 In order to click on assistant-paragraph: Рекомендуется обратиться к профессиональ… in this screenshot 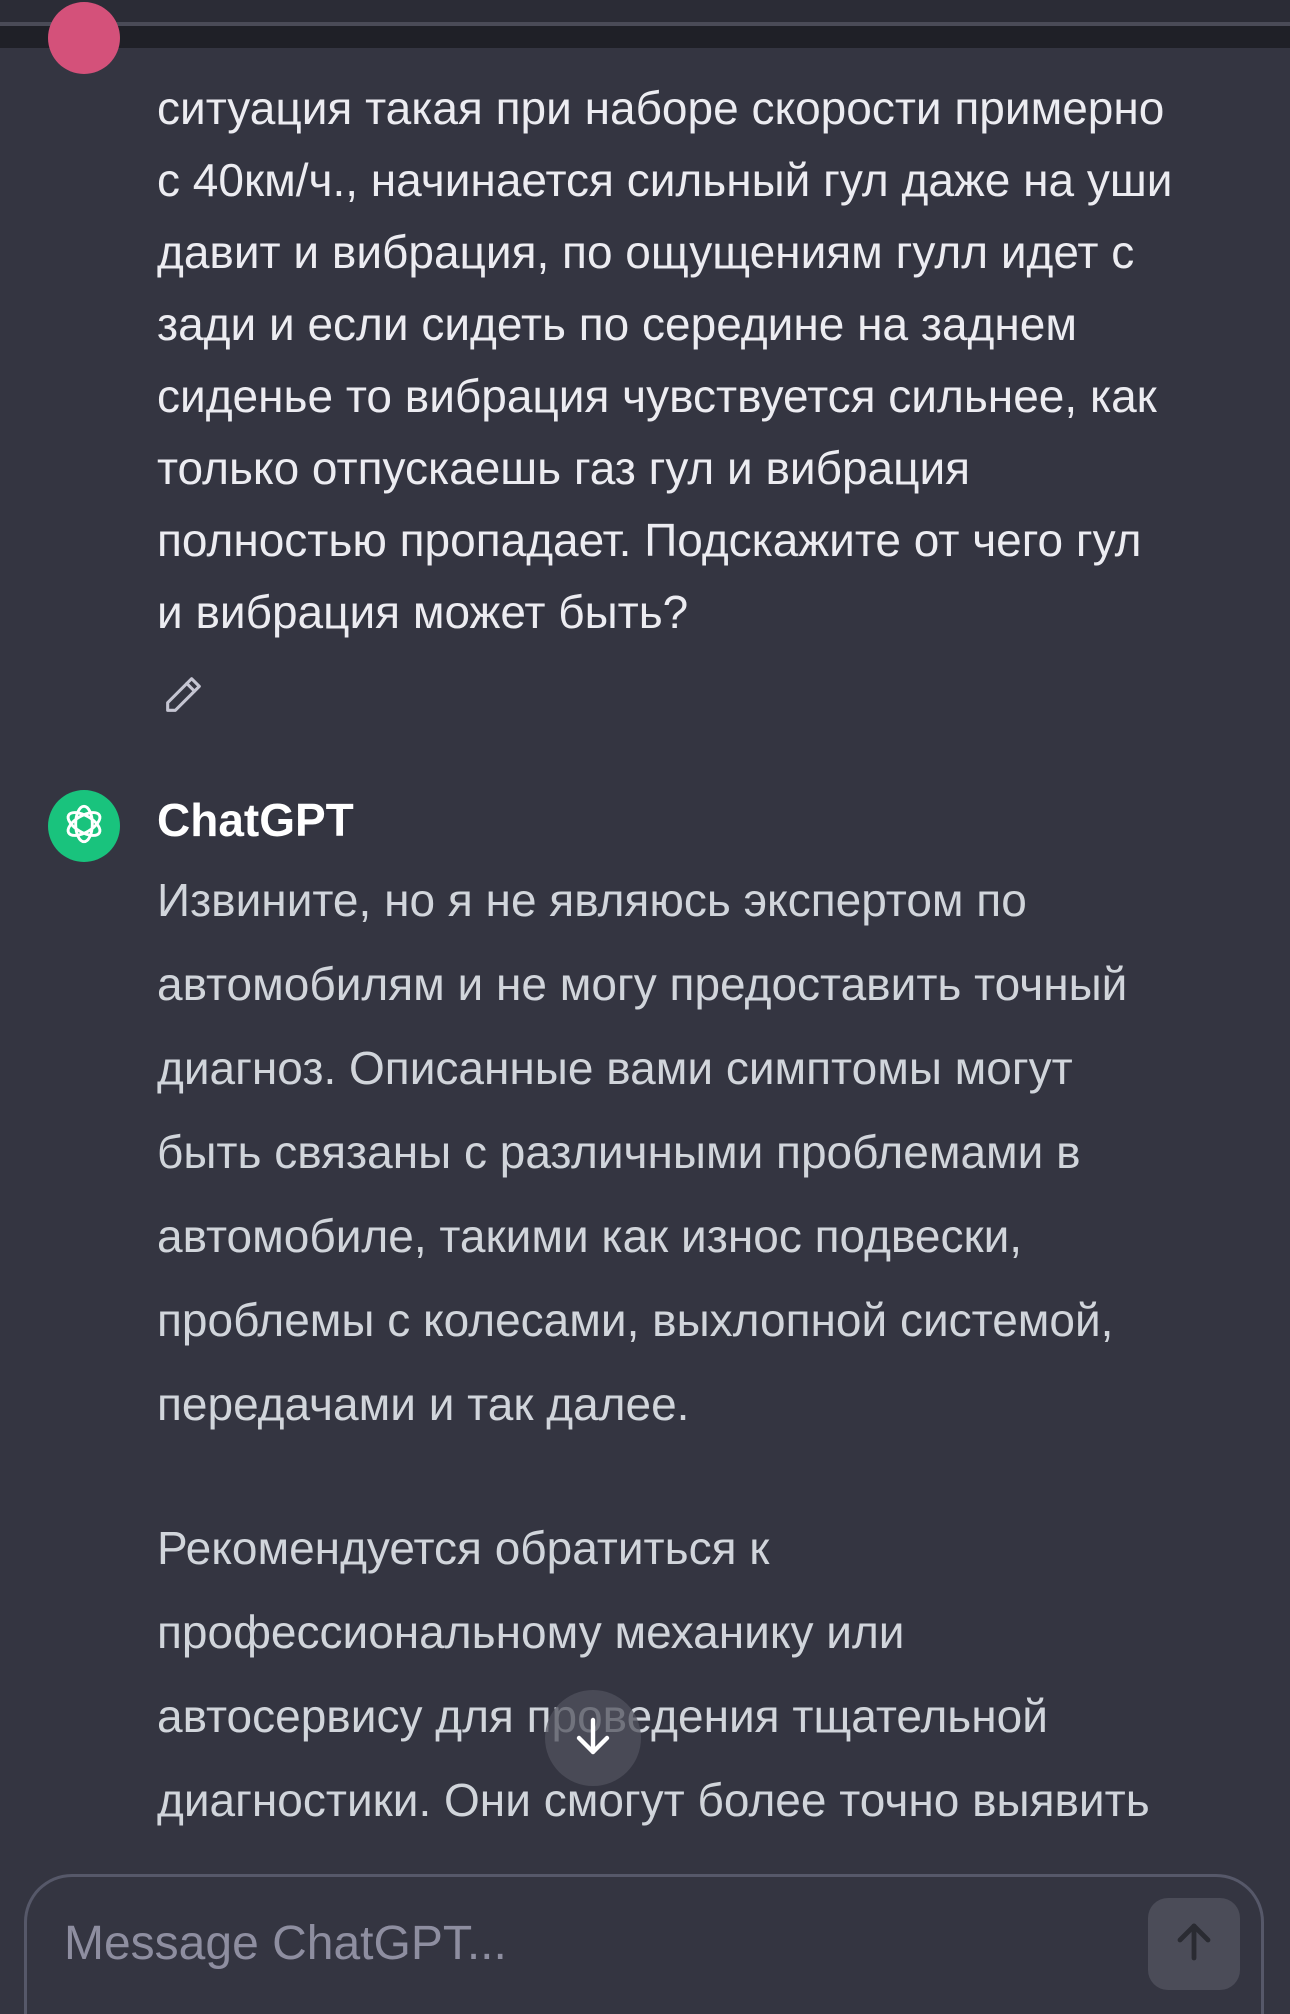, I will do `click(653, 1674)`.